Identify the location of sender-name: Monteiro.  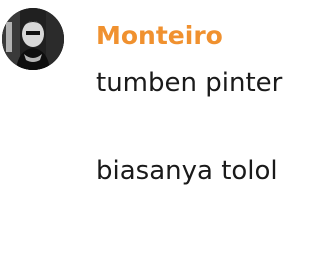
(206, 36).